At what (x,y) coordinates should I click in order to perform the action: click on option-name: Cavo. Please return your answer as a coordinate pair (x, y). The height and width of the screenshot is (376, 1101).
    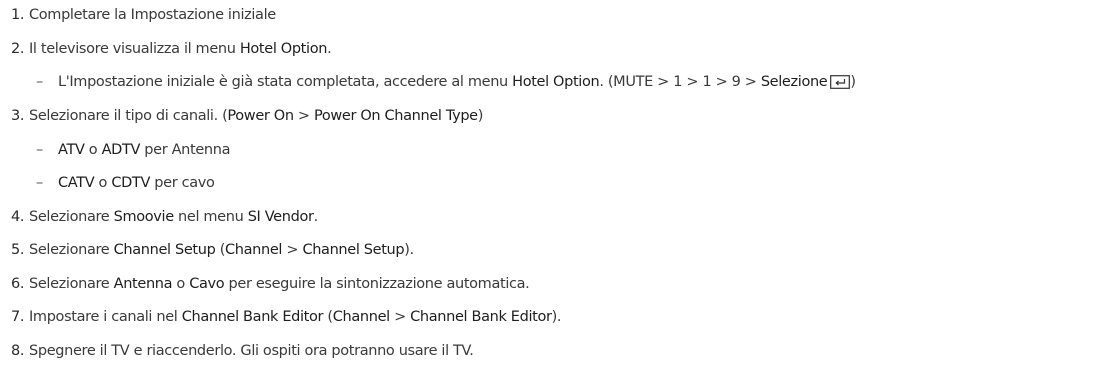
    Looking at the image, I should click on (207, 284).